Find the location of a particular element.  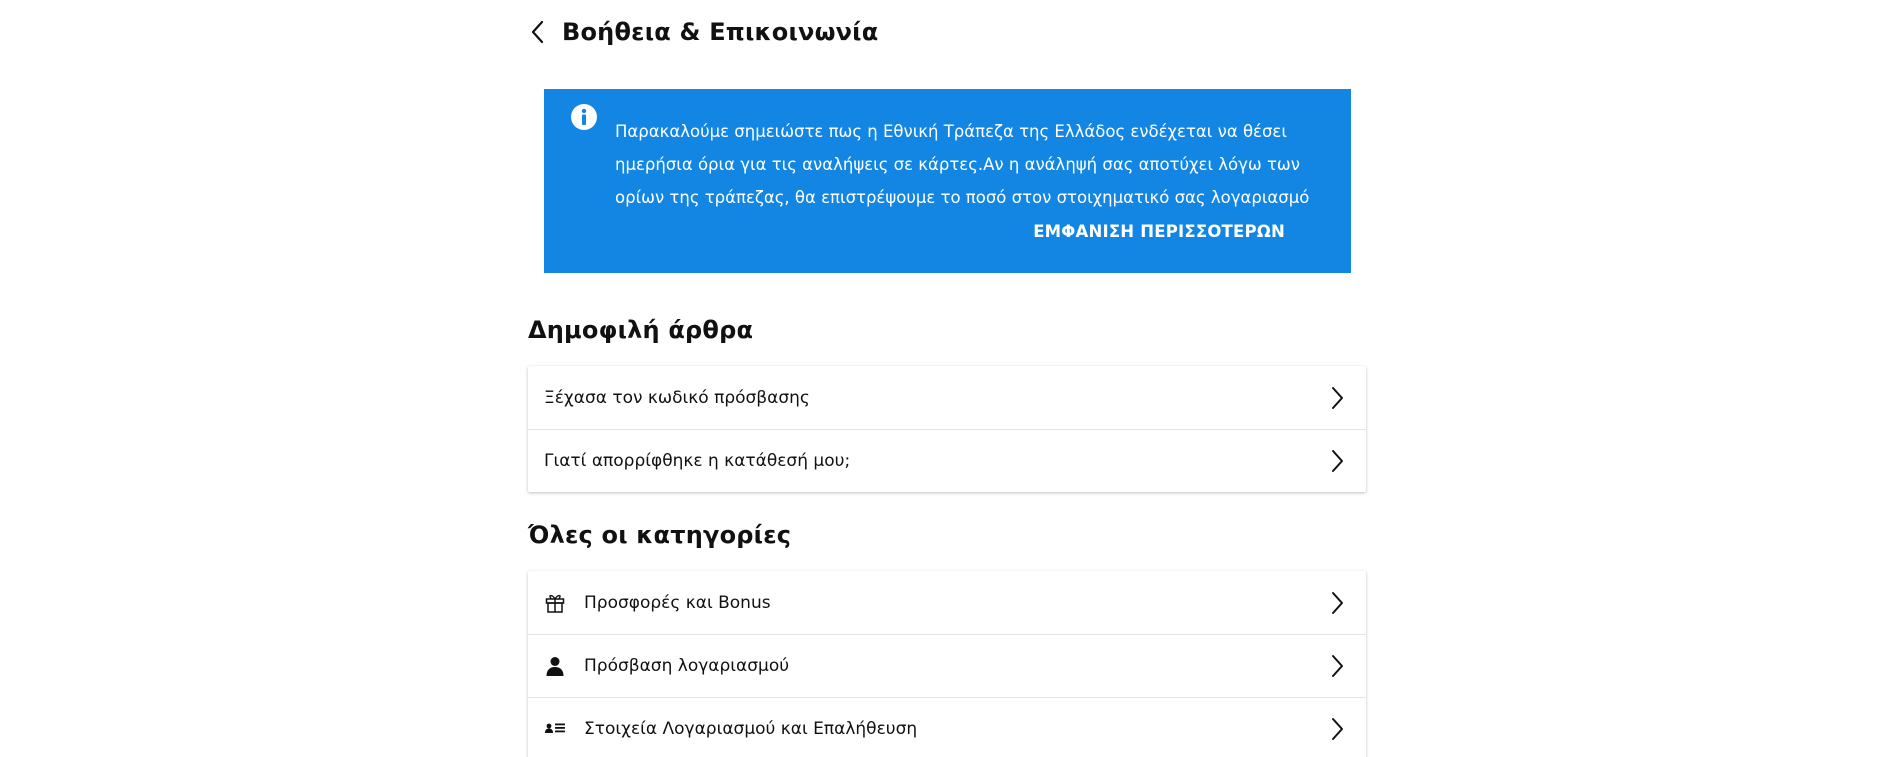

show-more-button: ΕΜΦΑΝΙΣΗ ΠΕΡΙΣΣΟΤΕΡΩΝ is located at coordinates (1159, 231).